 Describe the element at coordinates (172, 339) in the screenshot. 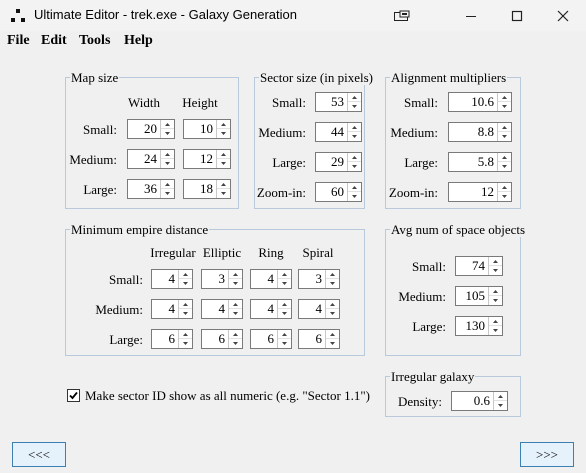

I see `empire-large-irregular-stepper: 6` at that location.